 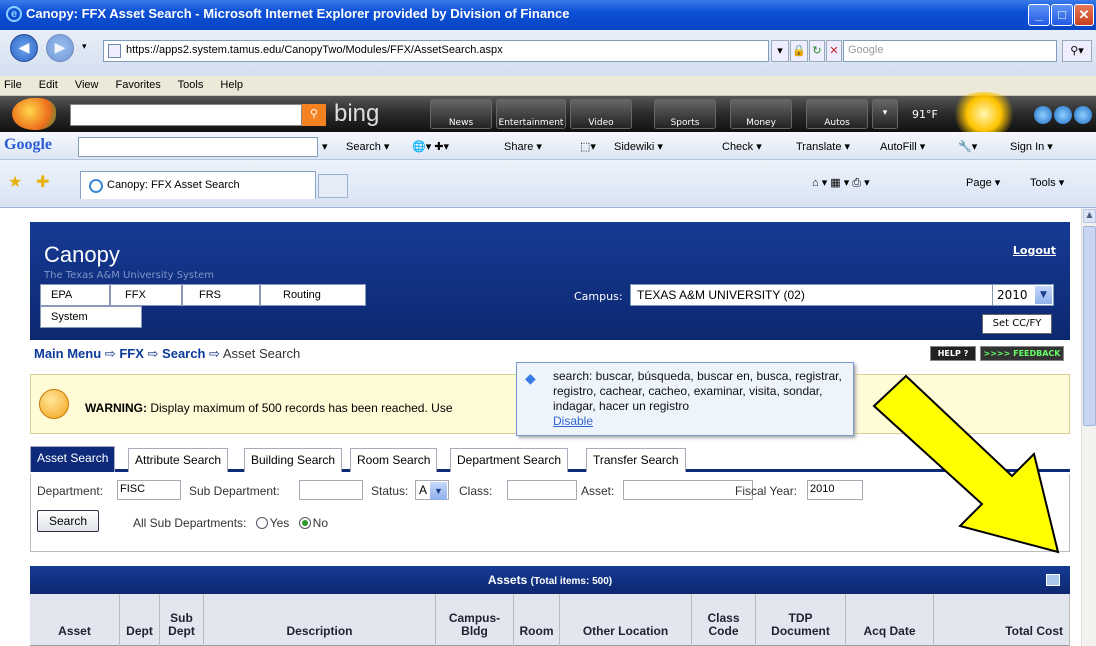 What do you see at coordinates (475, 620) in the screenshot?
I see `col-campus-bldg: Campus- Bldg` at bounding box center [475, 620].